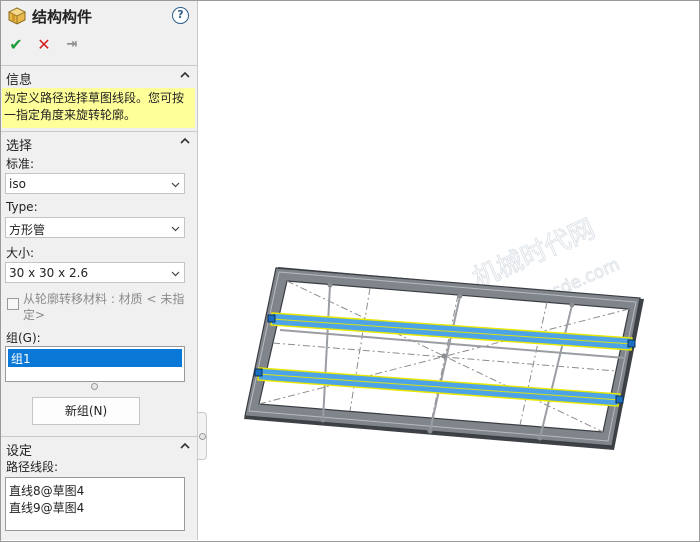 The image size is (700, 542). Describe the element at coordinates (32, 467) in the screenshot. I see `path-segments-label: 路径线段:` at that location.